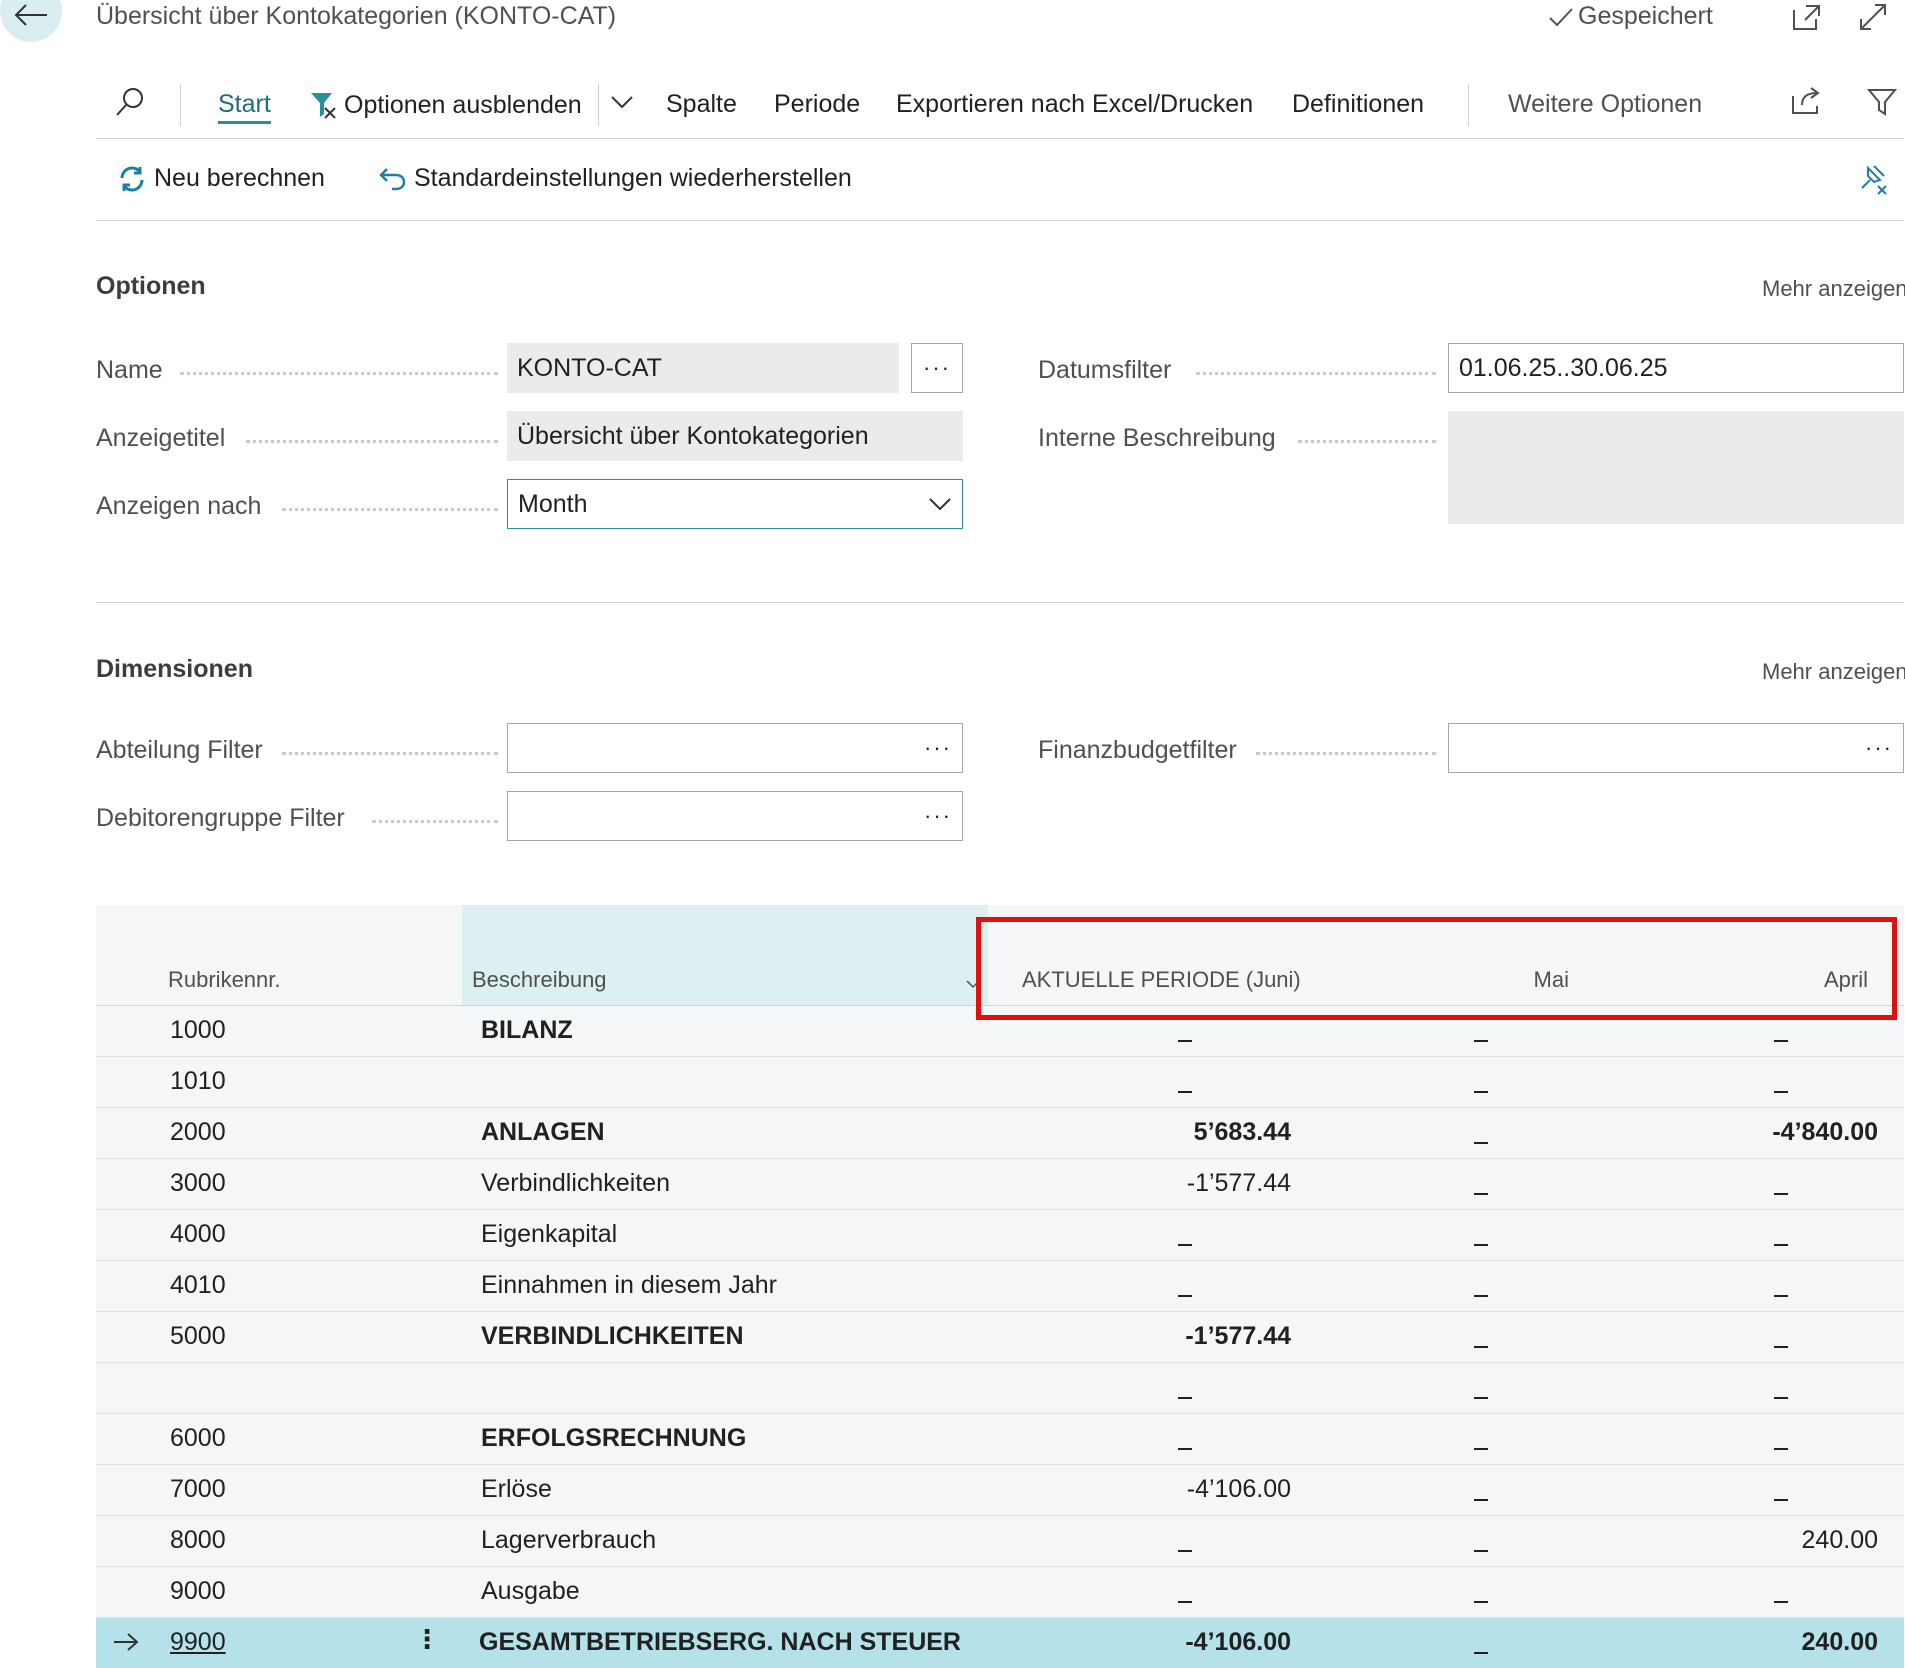 The height and width of the screenshot is (1668, 1905). I want to click on row-description: Einnahmen in diesem Jahr, so click(629, 1285).